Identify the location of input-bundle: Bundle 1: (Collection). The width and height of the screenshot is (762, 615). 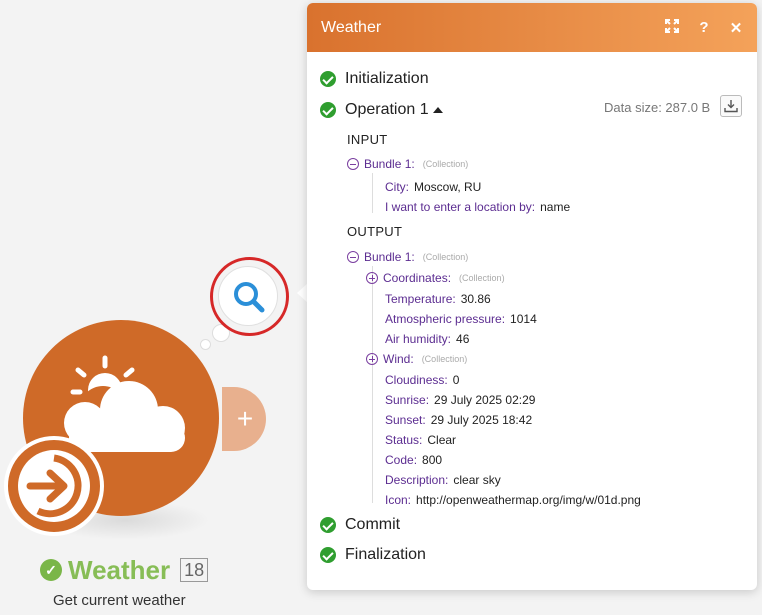
(407, 164).